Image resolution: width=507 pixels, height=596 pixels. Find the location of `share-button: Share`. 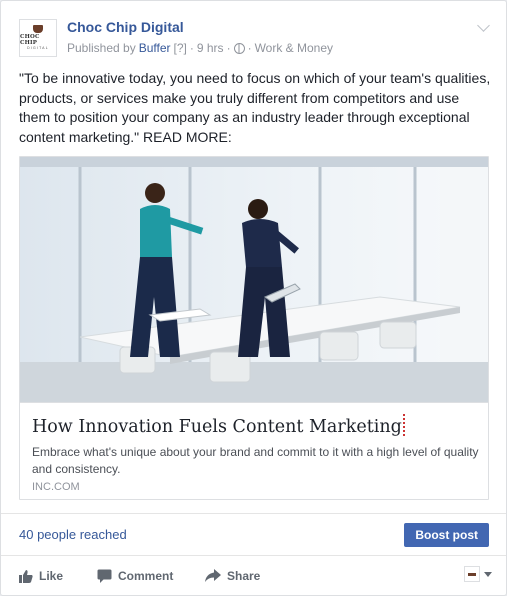

share-button: Share is located at coordinates (232, 575).